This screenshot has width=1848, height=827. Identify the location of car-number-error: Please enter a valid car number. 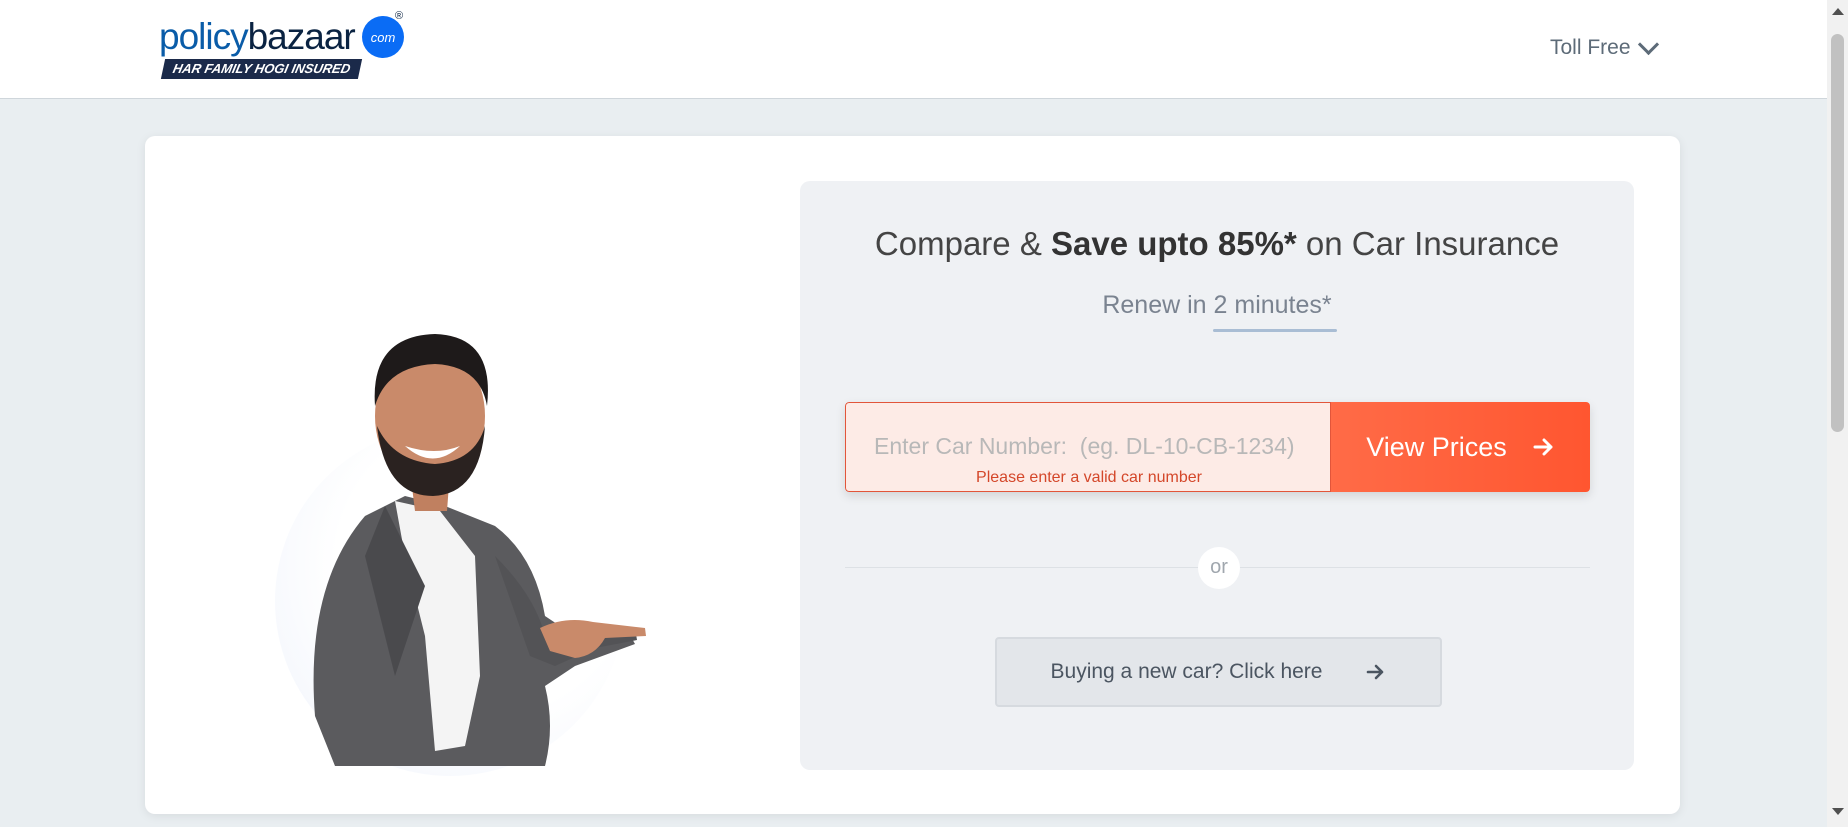
(1089, 477).